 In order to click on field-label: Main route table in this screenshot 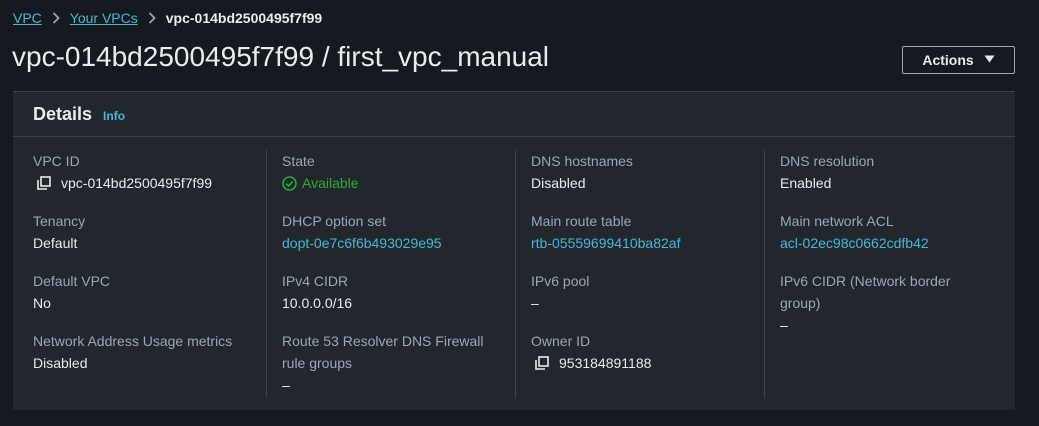, I will do `click(581, 221)`.